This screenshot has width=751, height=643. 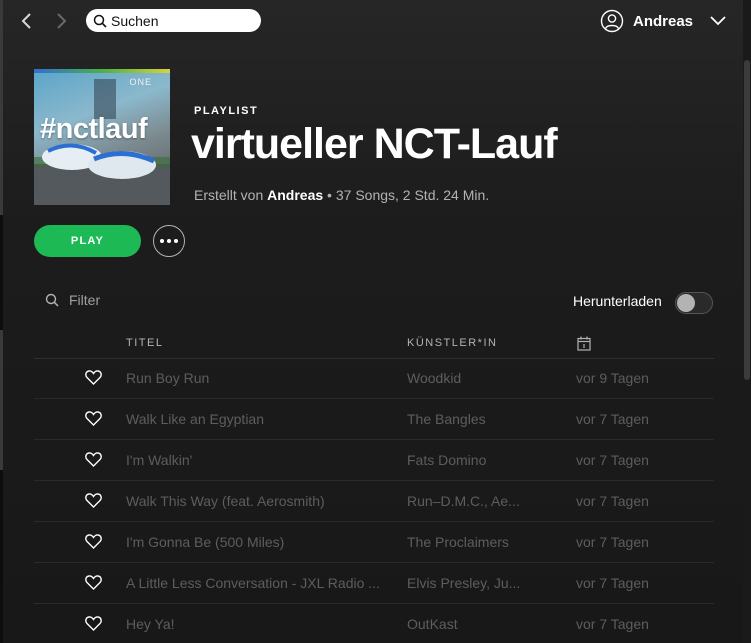 I want to click on back-button, so click(x=27, y=21).